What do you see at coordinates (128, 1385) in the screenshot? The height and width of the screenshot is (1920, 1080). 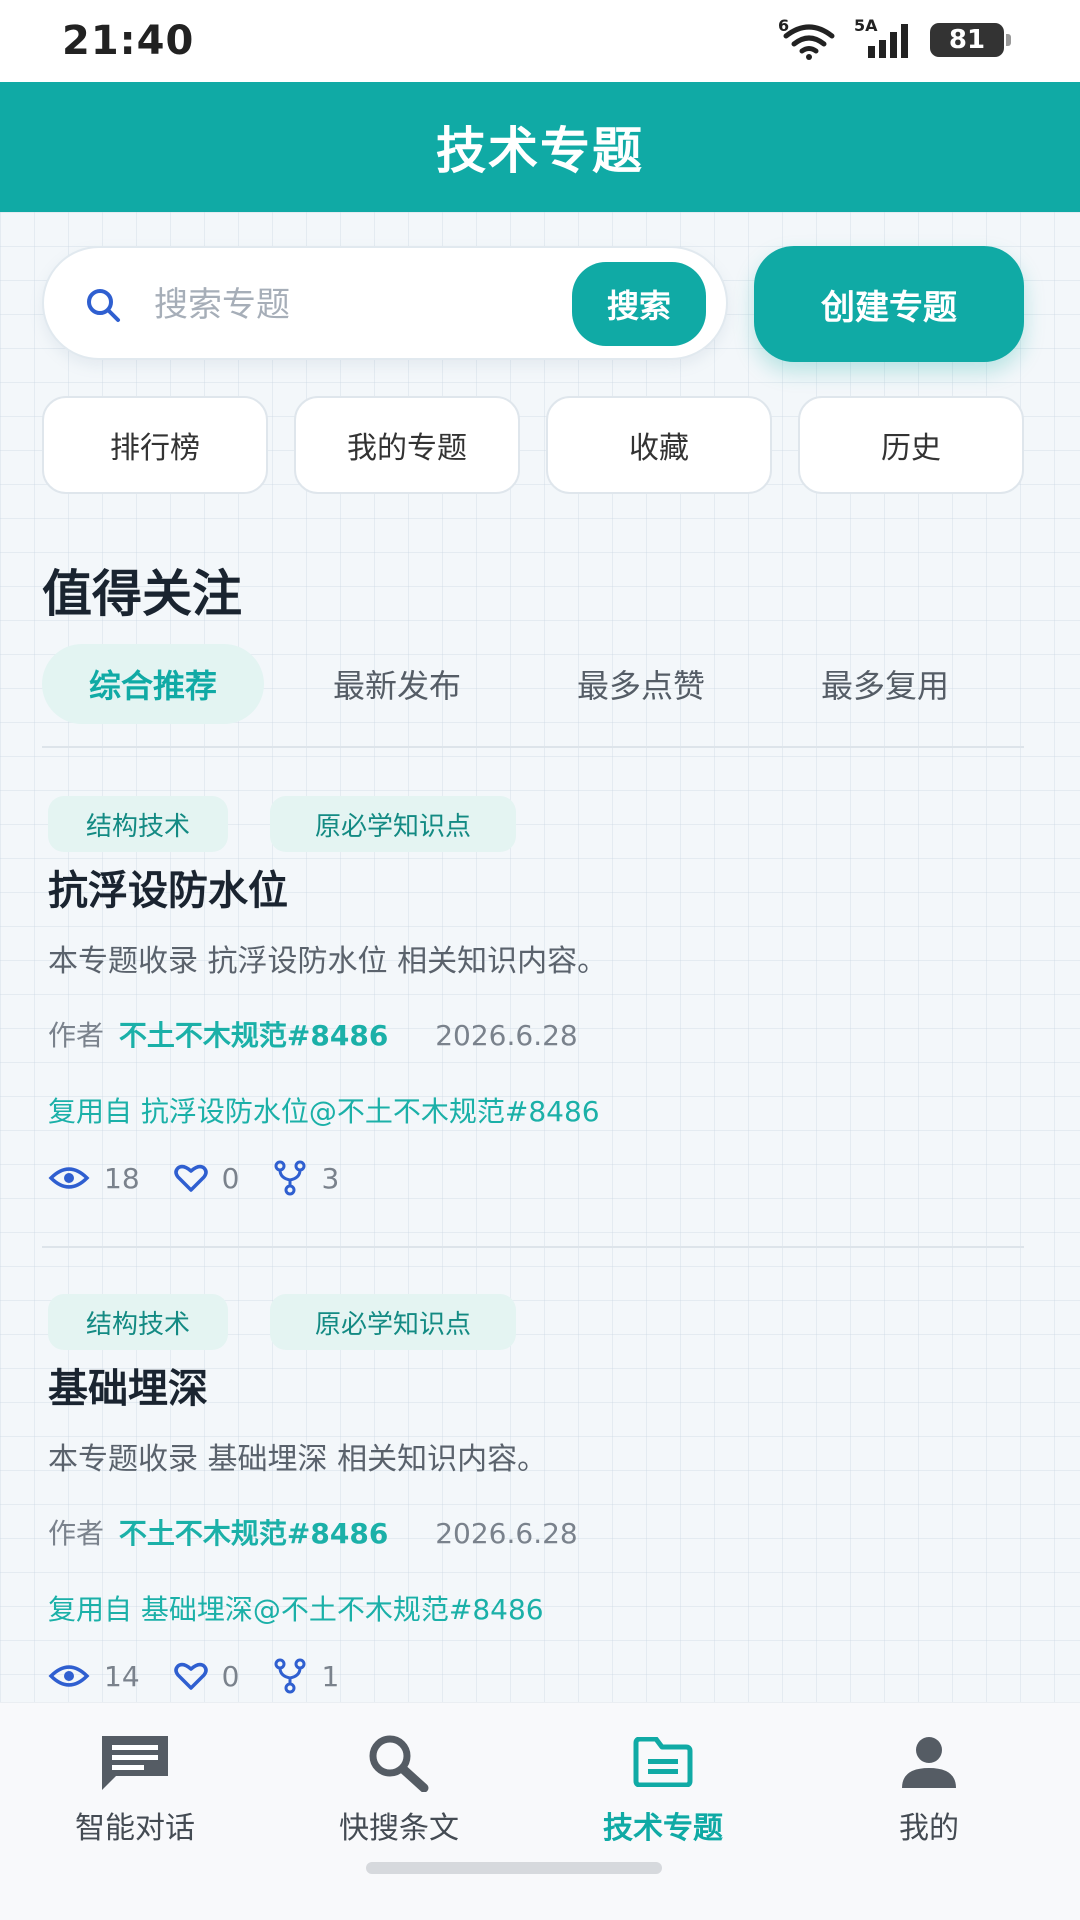 I see `topic-title: 基础埋深` at bounding box center [128, 1385].